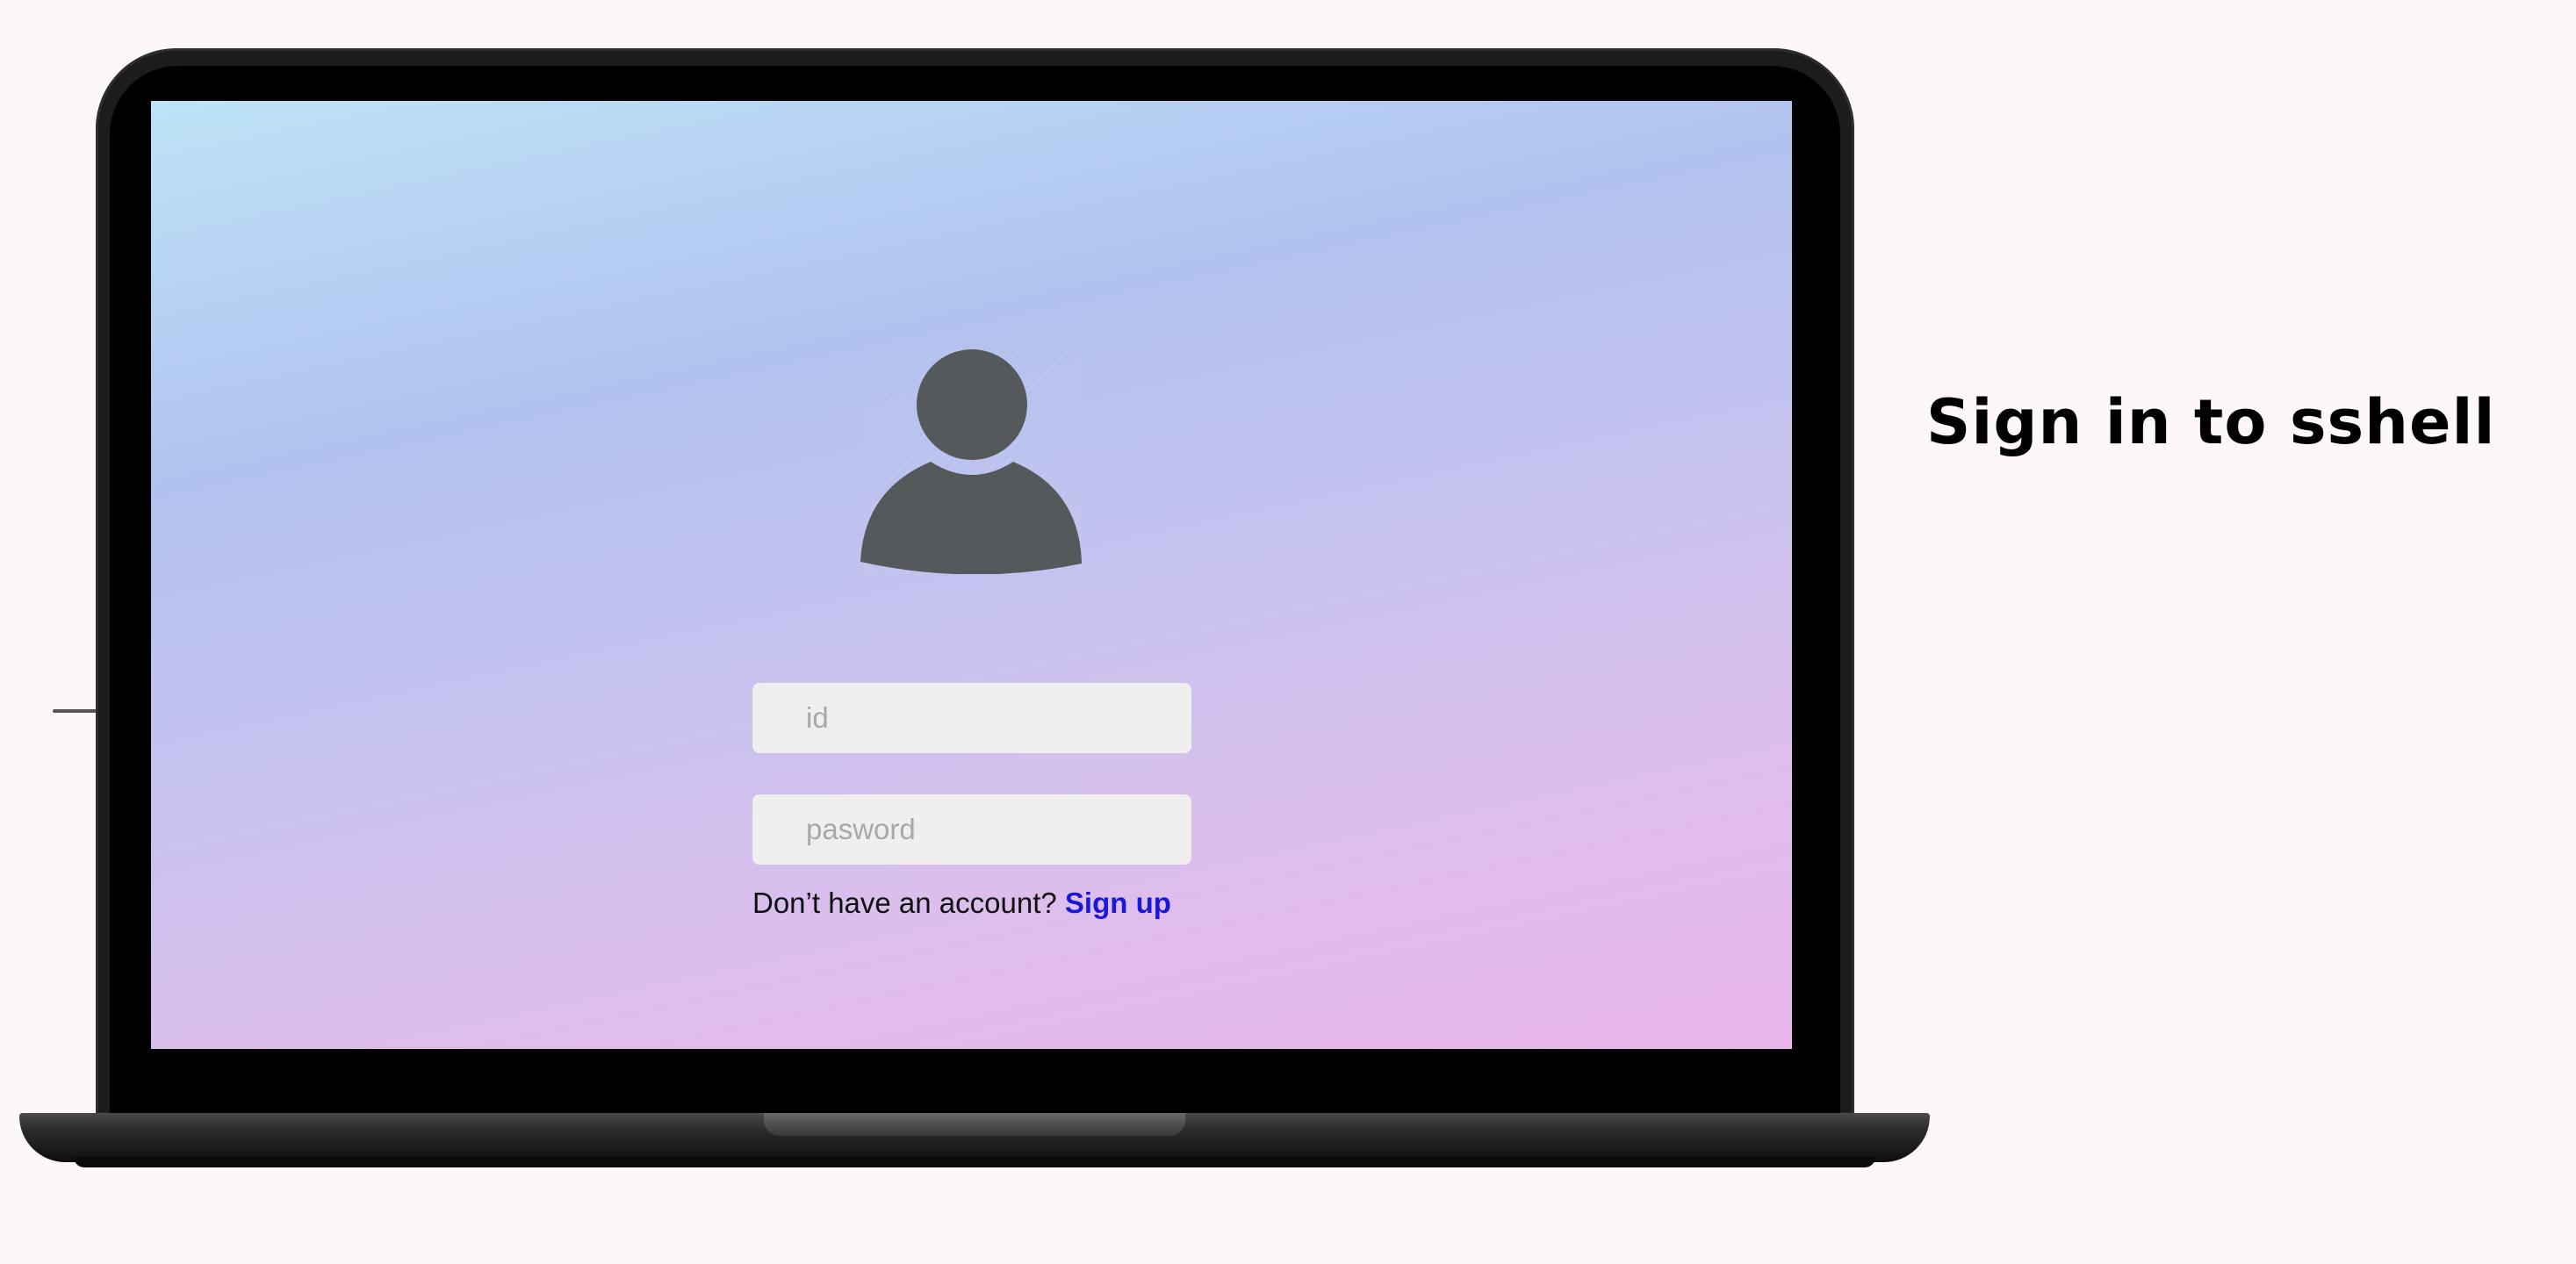 Image resolution: width=2576 pixels, height=1264 pixels. What do you see at coordinates (75, 711) in the screenshot?
I see `laptop-side-edge` at bounding box center [75, 711].